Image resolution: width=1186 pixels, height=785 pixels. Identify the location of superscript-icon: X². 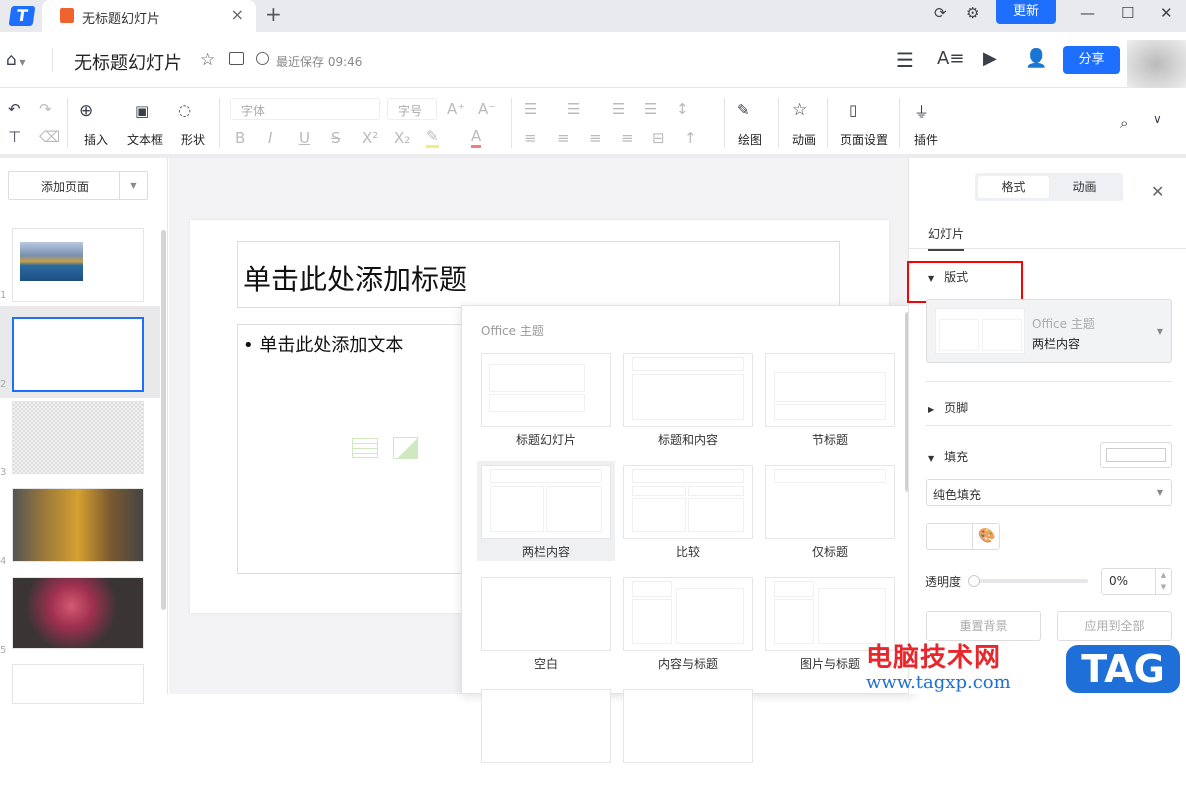
(370, 138).